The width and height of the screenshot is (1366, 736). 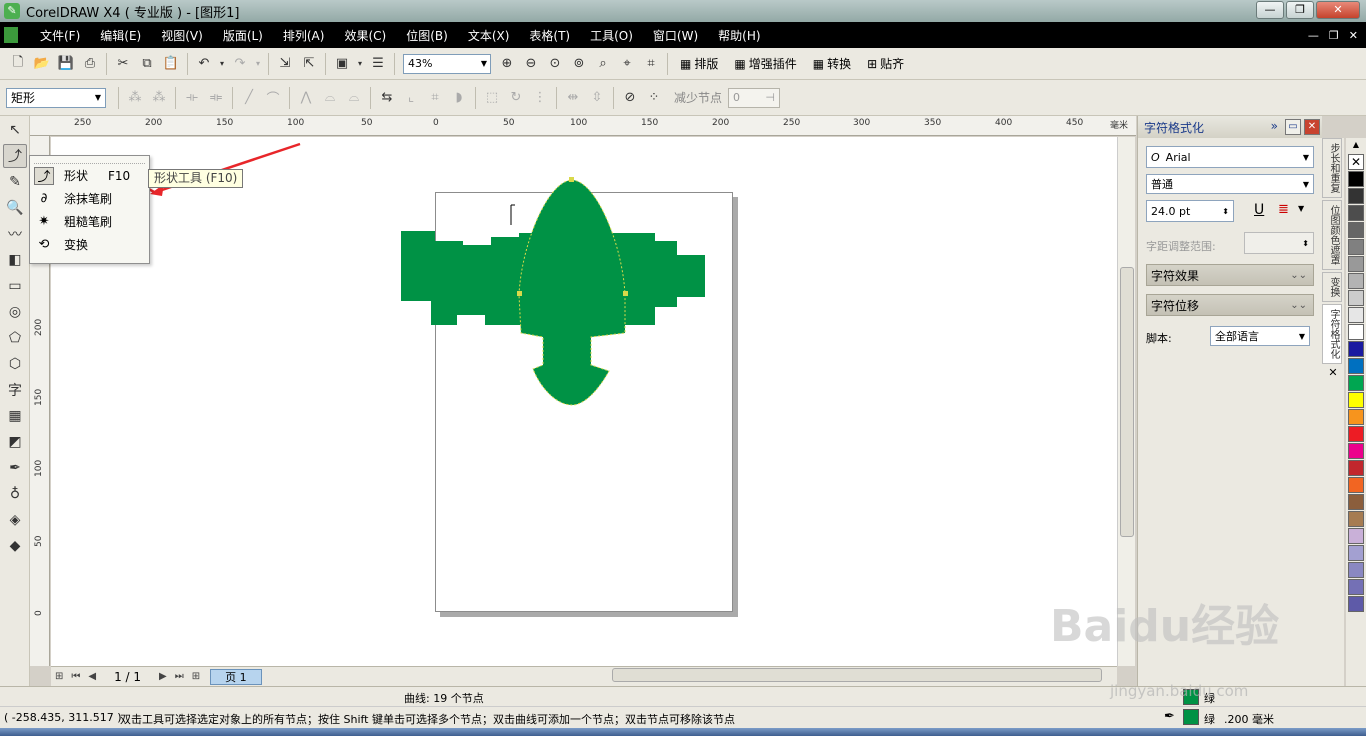 What do you see at coordinates (378, 64) in the screenshot?
I see `options-icon: ☰` at bounding box center [378, 64].